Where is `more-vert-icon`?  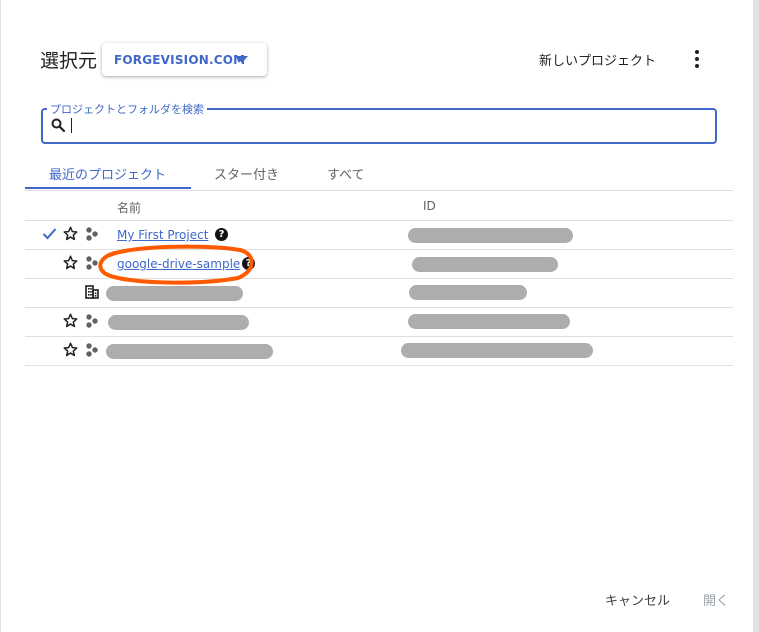 more-vert-icon is located at coordinates (697, 59).